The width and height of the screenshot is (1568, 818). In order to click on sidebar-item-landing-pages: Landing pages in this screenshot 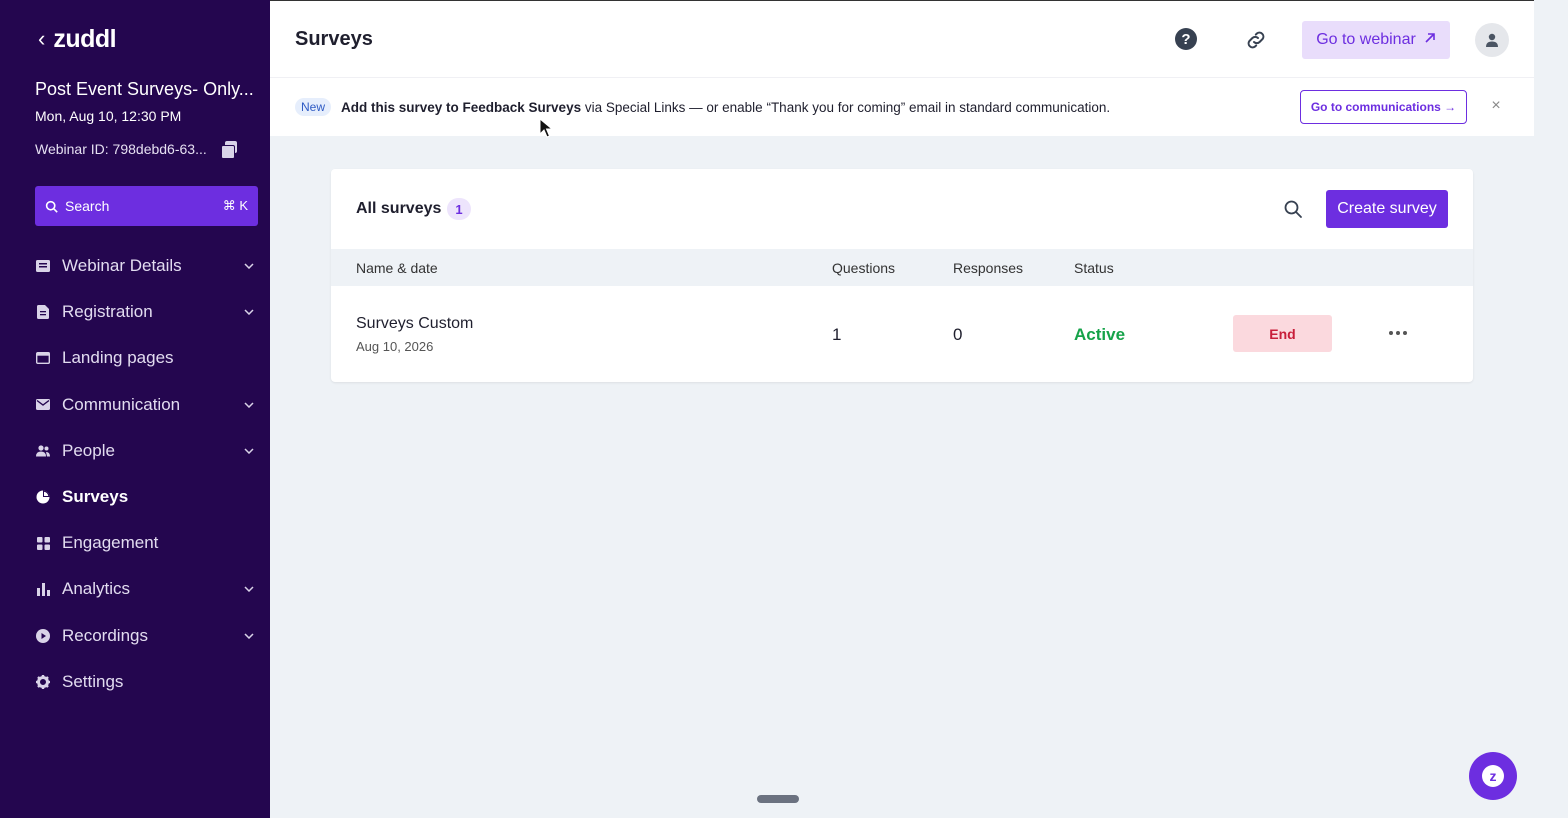, I will do `click(146, 358)`.